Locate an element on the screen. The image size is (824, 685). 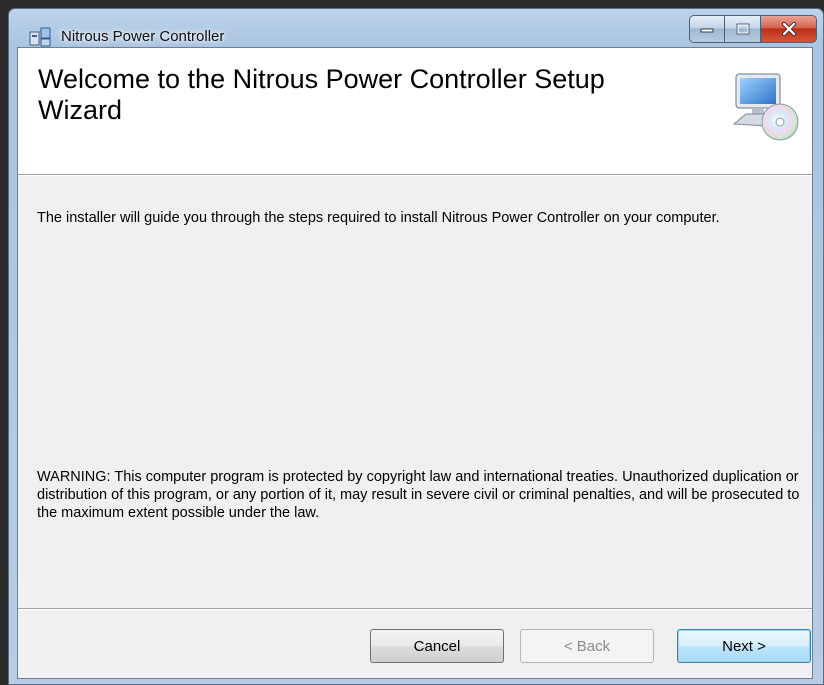
button-separator is located at coordinates (415, 608).